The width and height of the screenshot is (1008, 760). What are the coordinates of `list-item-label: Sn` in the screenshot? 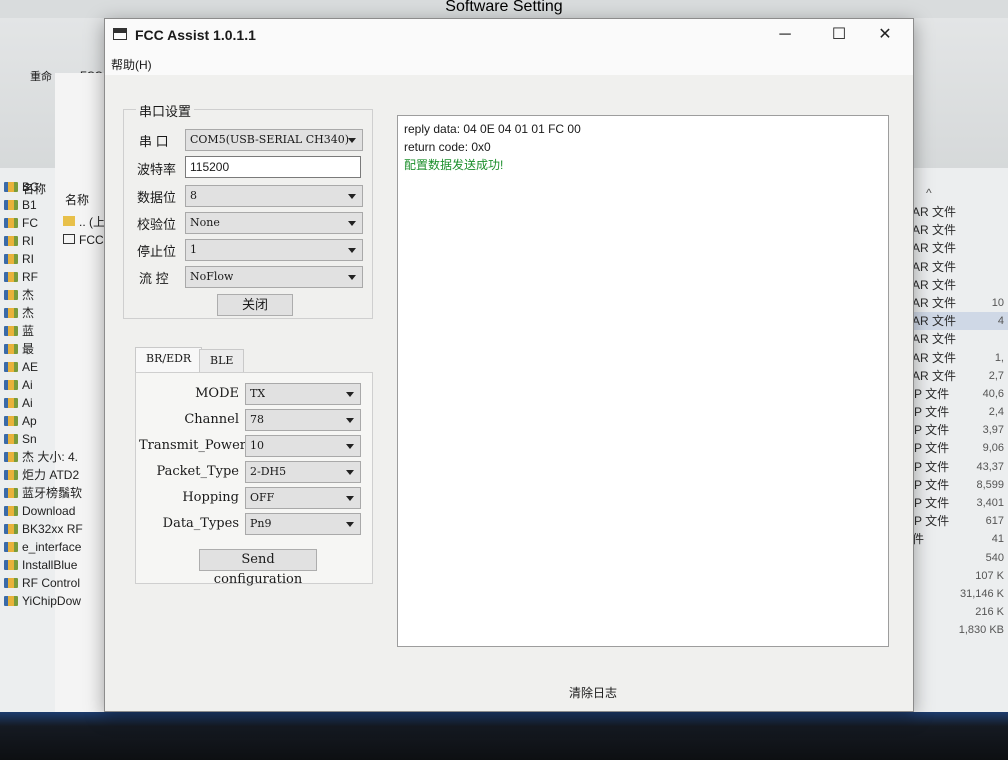 It's located at (29, 439).